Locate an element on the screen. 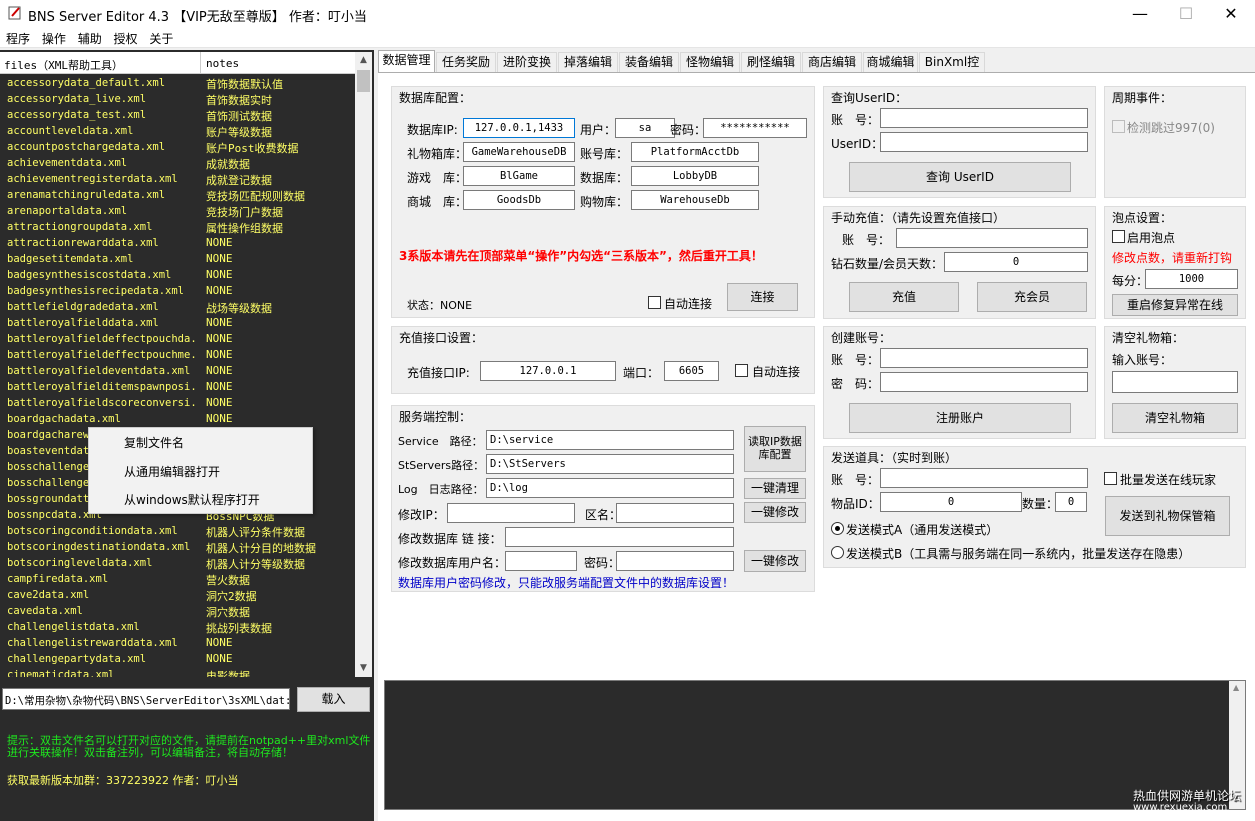 This screenshot has width=1255, height=821. one-click-clean-button: 一键清理 is located at coordinates (775, 488).